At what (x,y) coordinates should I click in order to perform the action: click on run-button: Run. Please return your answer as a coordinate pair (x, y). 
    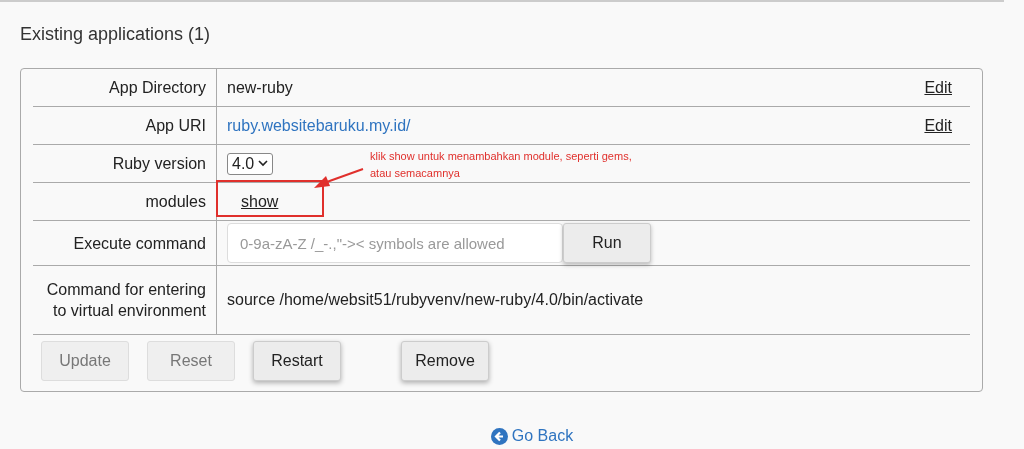
    Looking at the image, I should click on (607, 243).